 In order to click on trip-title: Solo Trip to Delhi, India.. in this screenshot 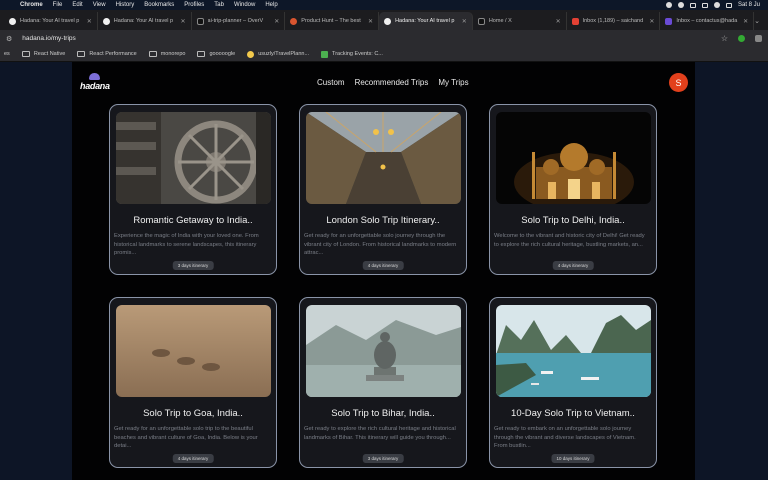, I will do `click(573, 220)`.